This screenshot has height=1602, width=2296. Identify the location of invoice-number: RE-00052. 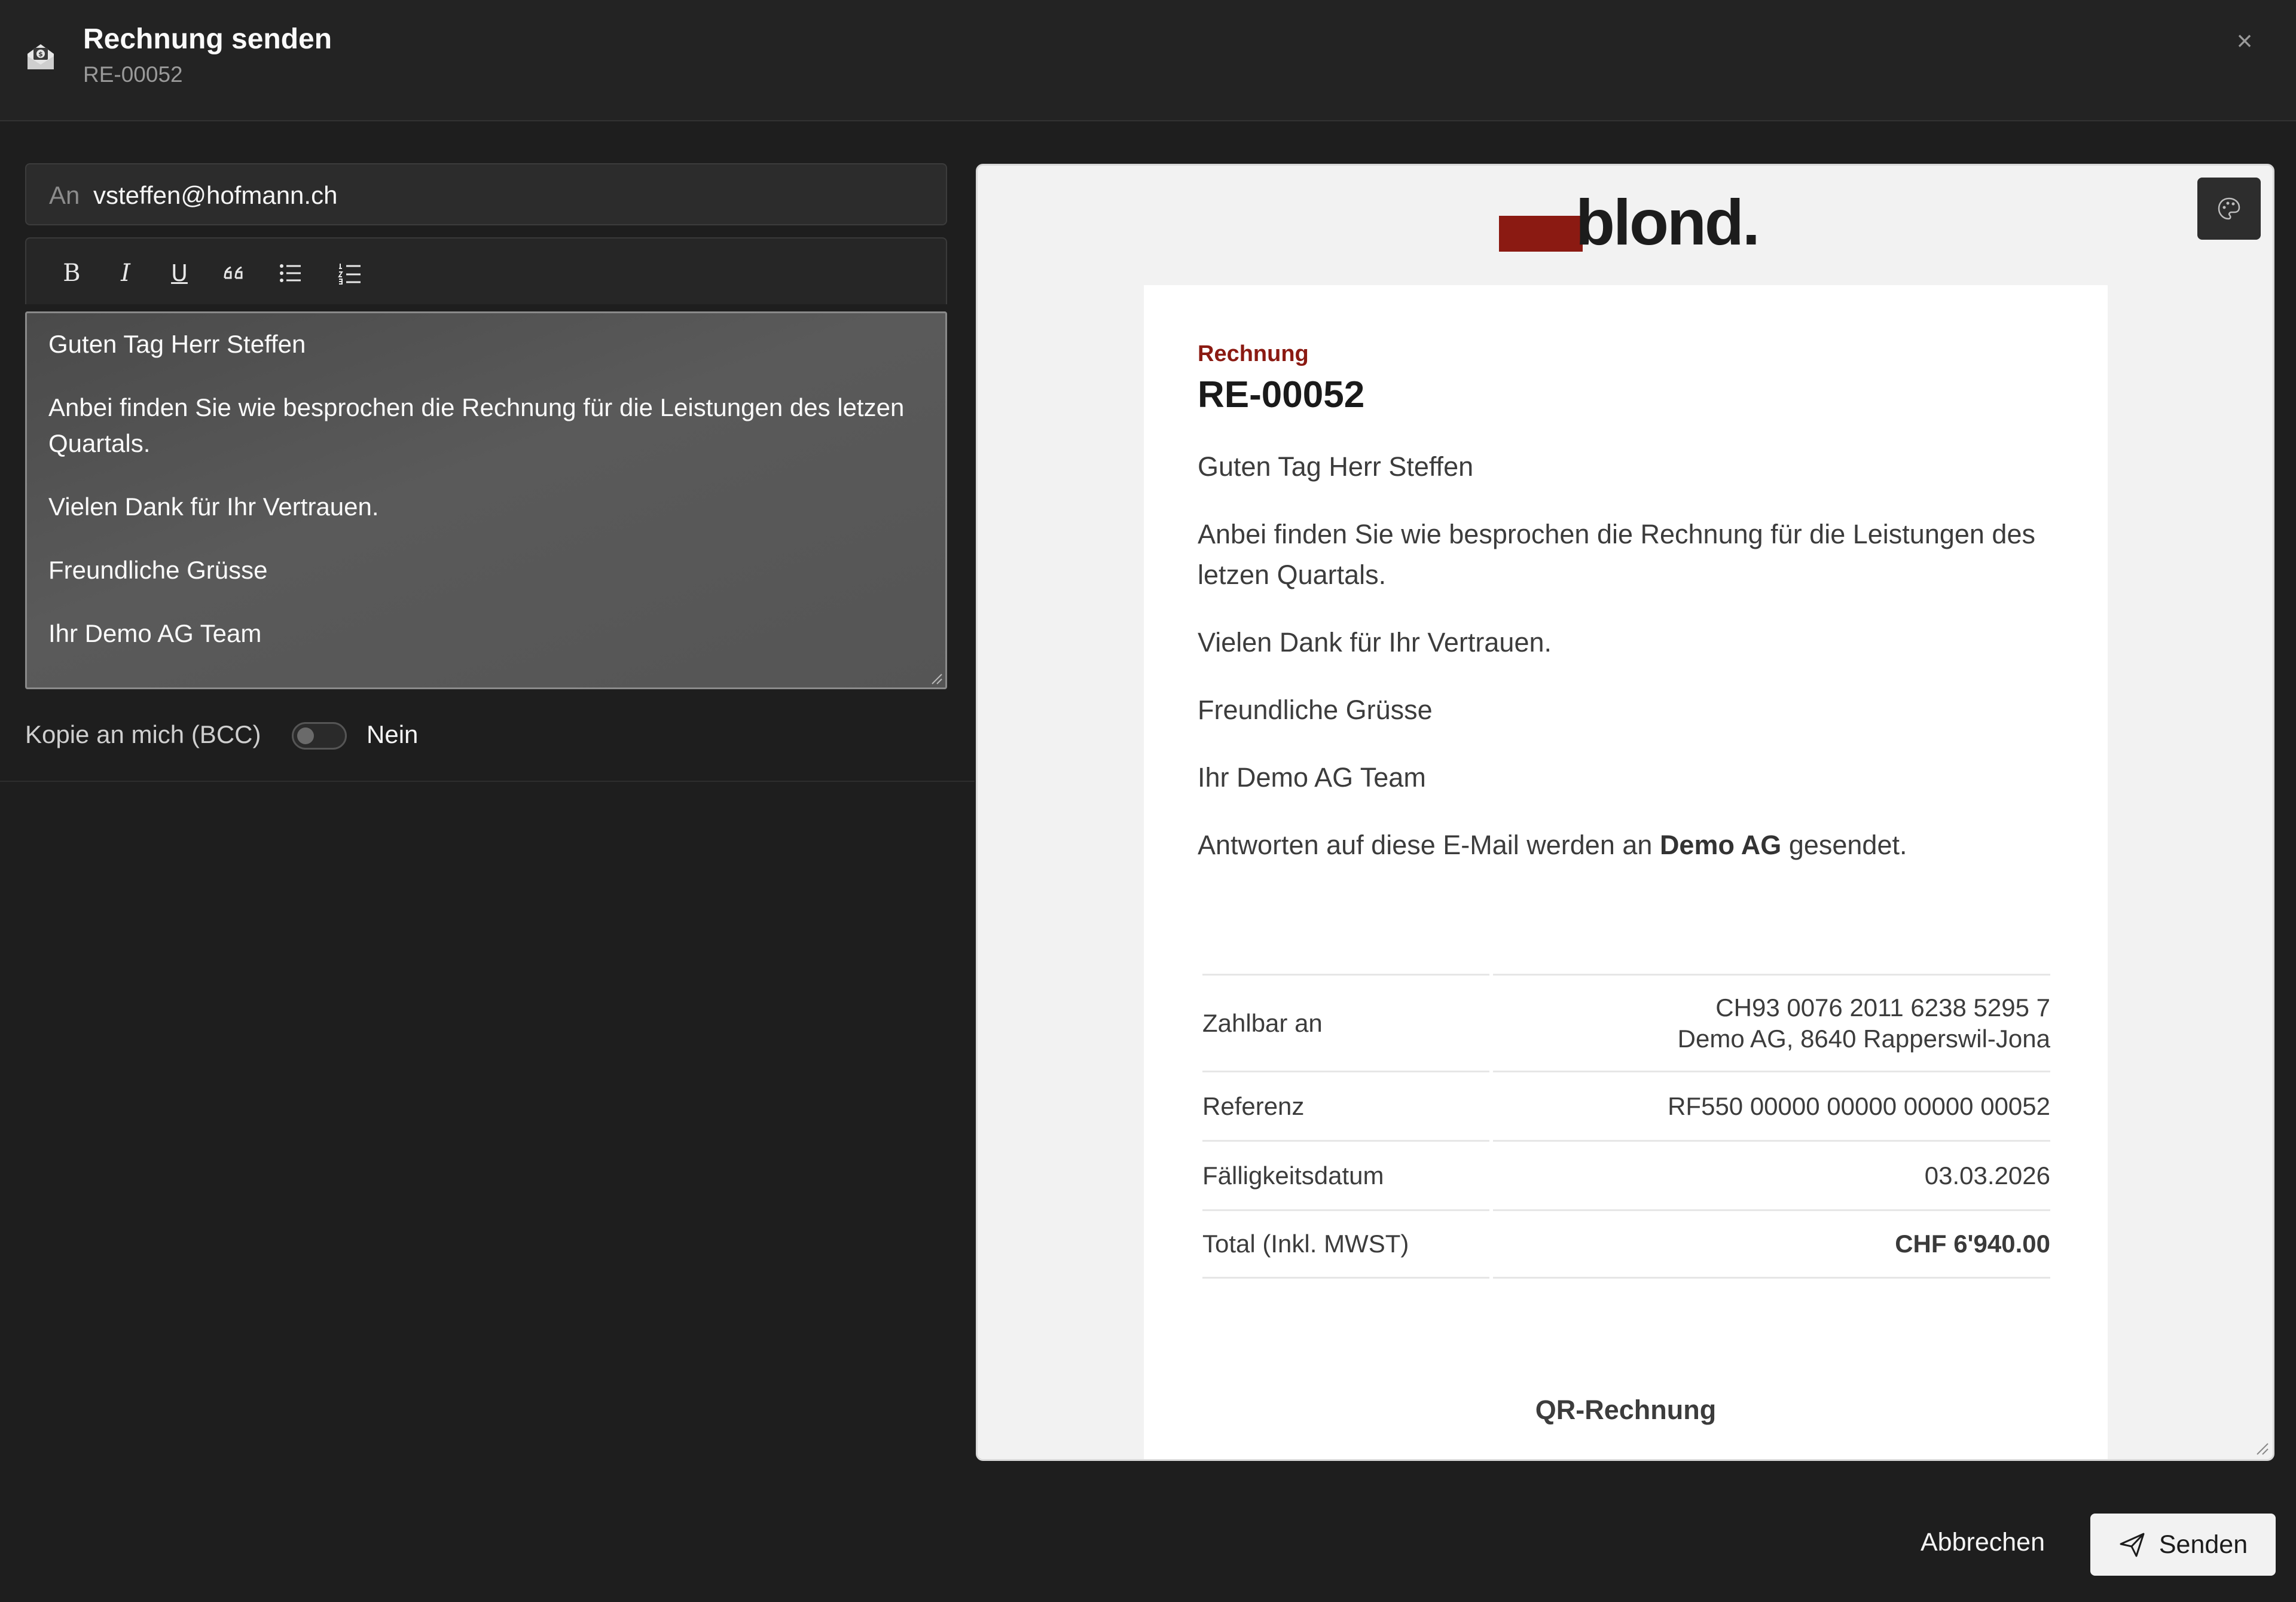
(133, 74).